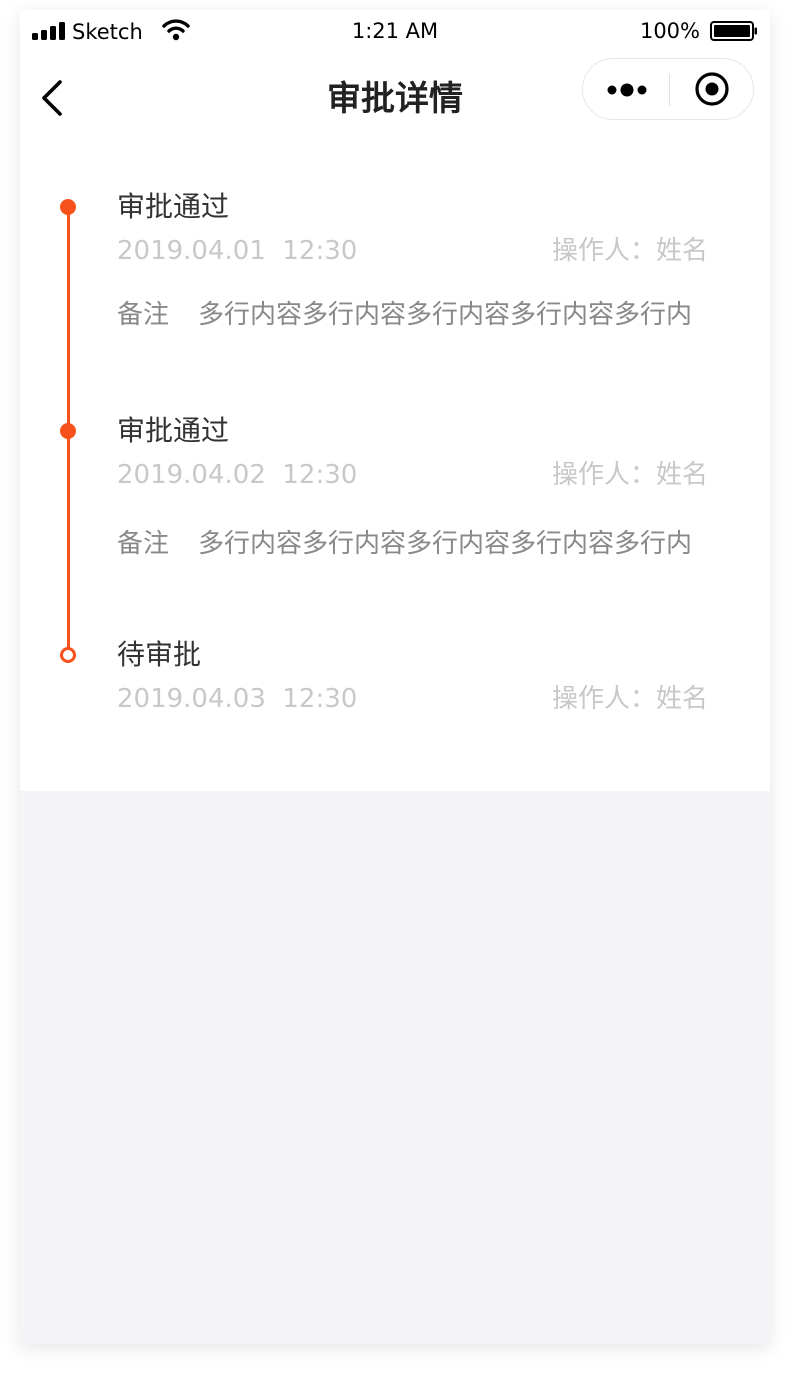  What do you see at coordinates (395, 32) in the screenshot?
I see `status-bar: Sketch 1:21 AM 100%` at bounding box center [395, 32].